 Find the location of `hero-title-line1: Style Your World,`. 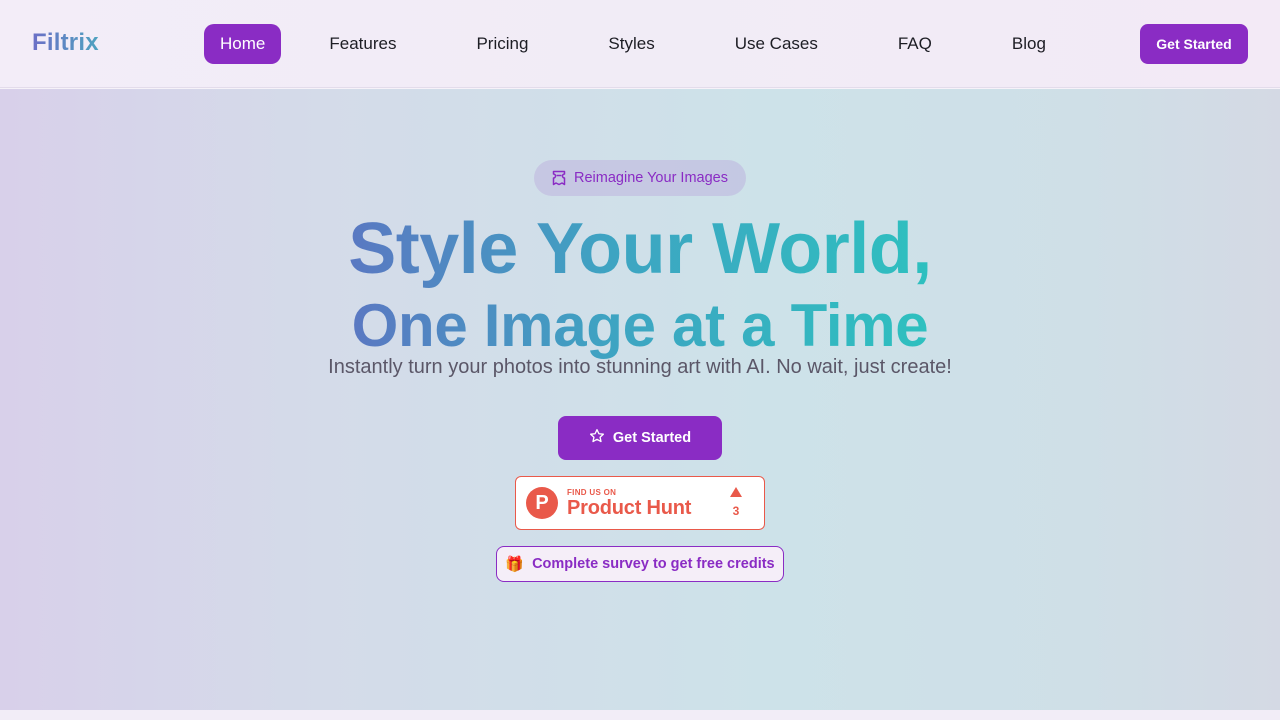

hero-title-line1: Style Your World, is located at coordinates (640, 249).